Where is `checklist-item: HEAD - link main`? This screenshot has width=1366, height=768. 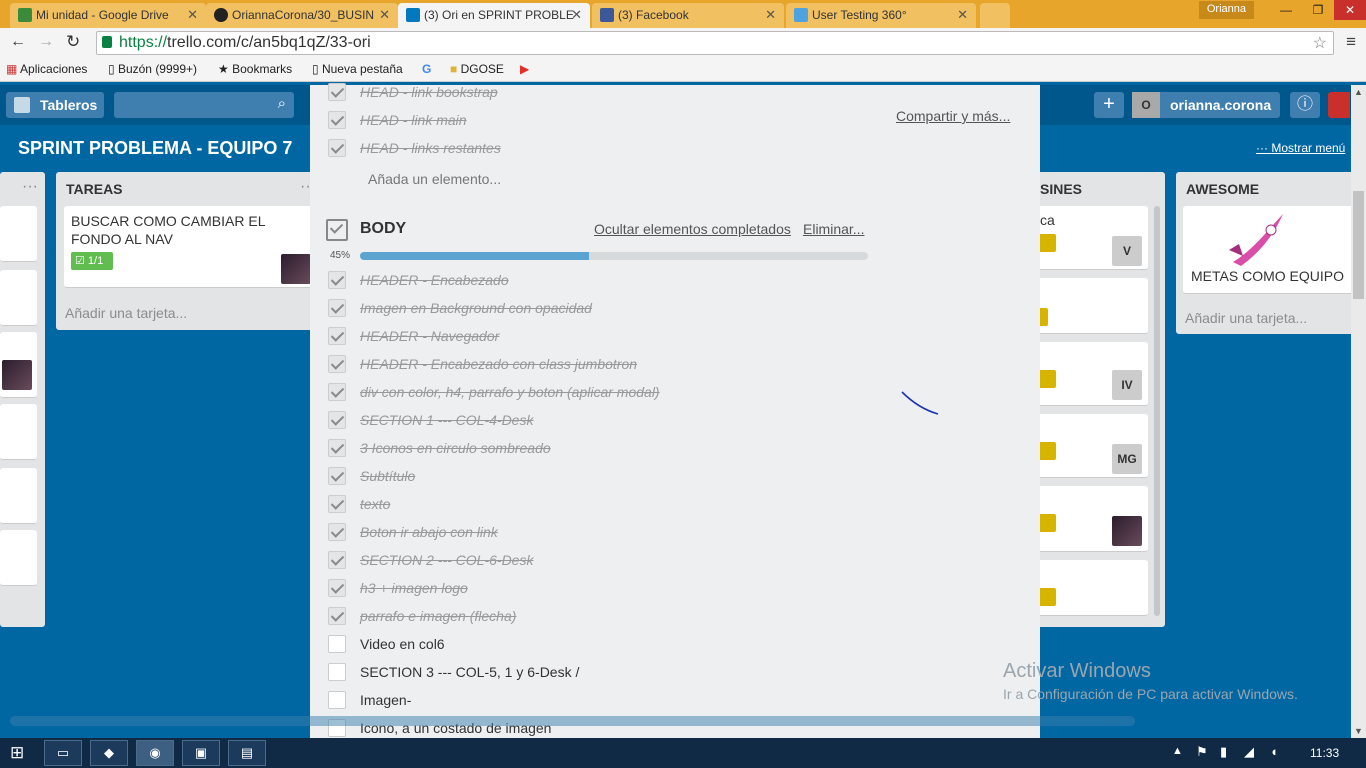 checklist-item: HEAD - link main is located at coordinates (413, 120).